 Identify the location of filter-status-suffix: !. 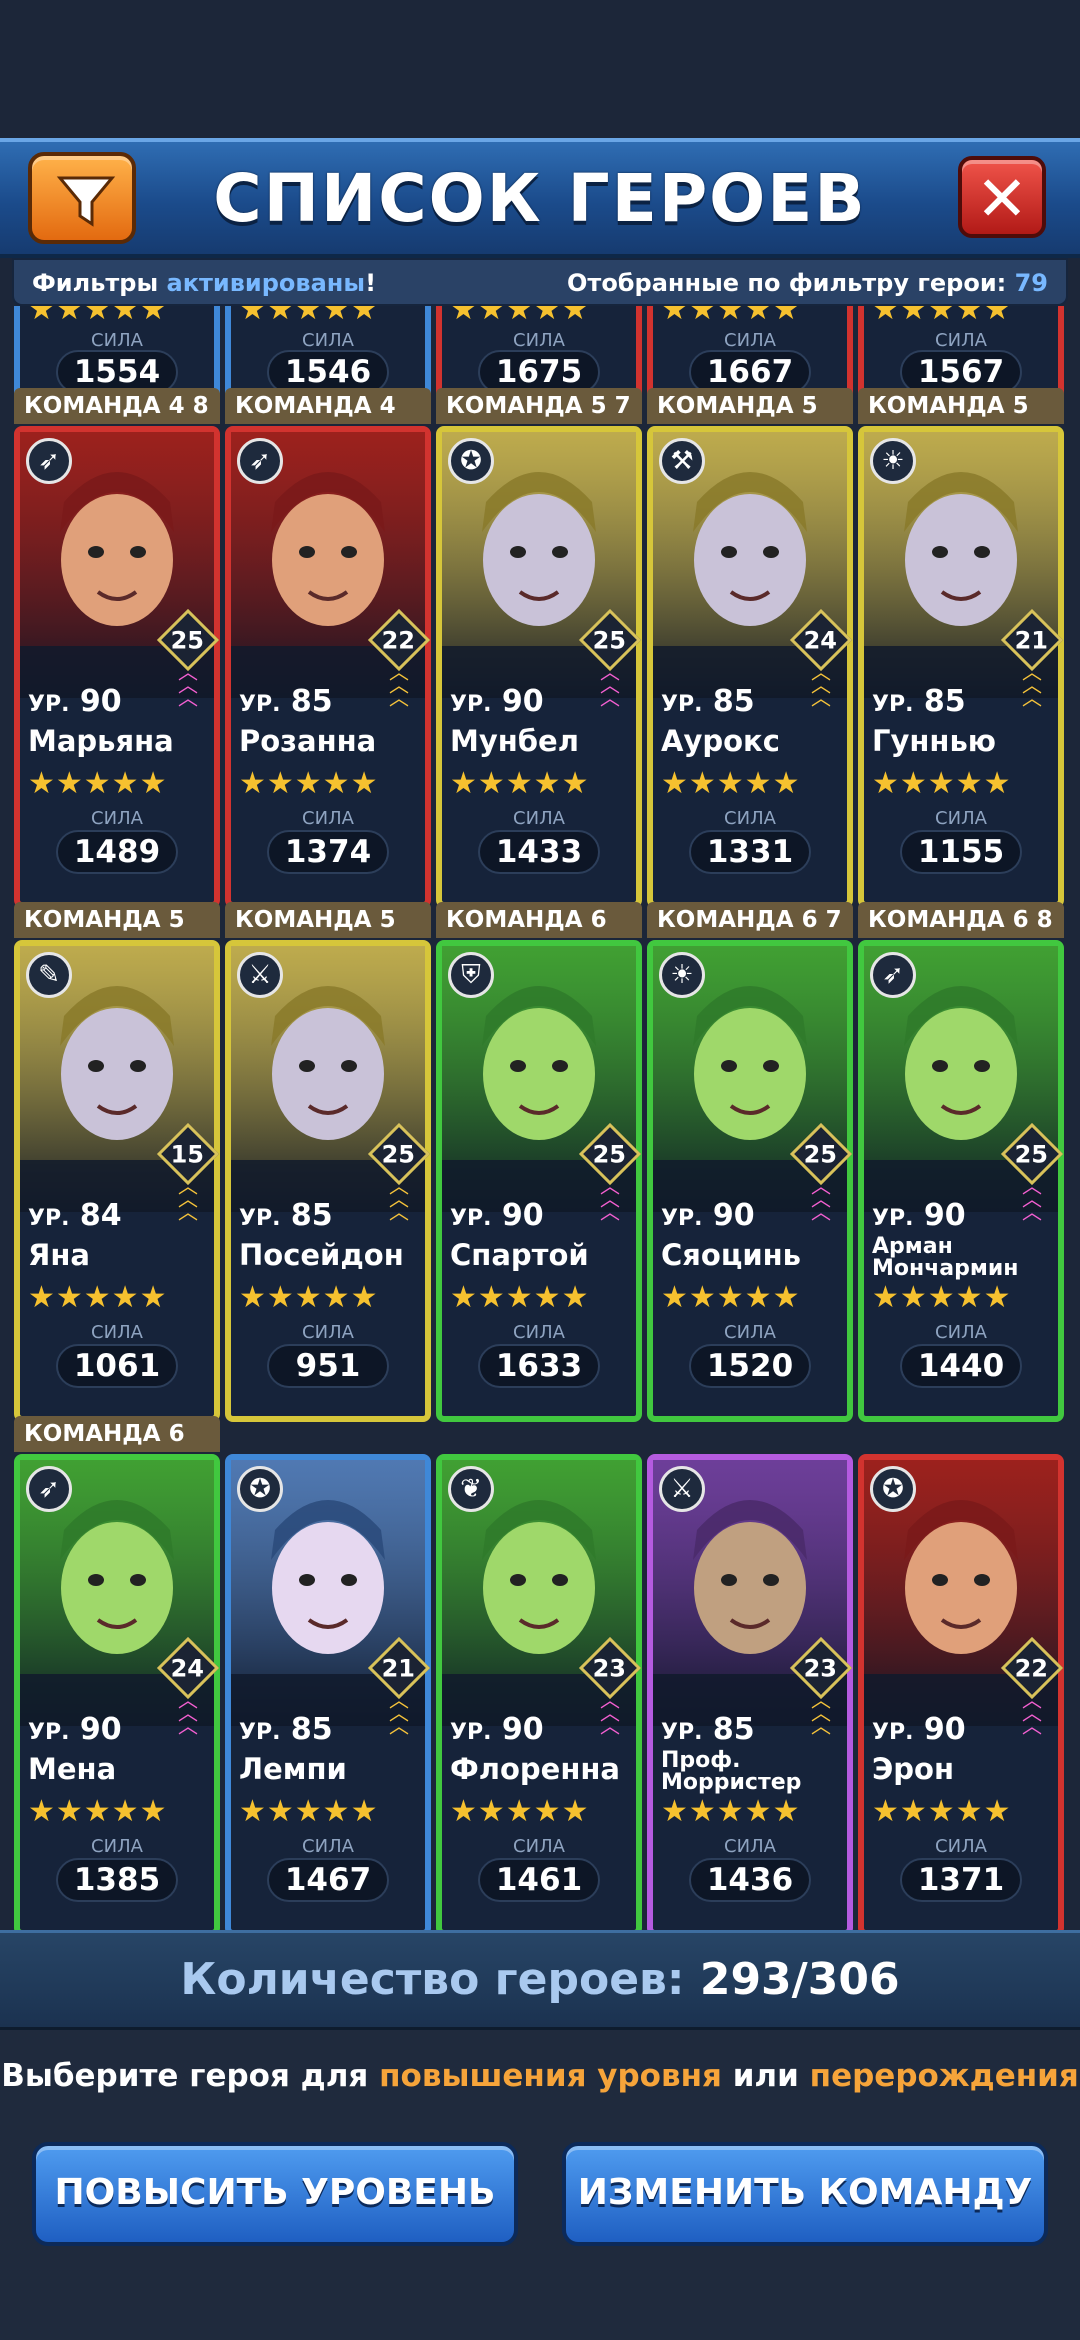
(371, 283).